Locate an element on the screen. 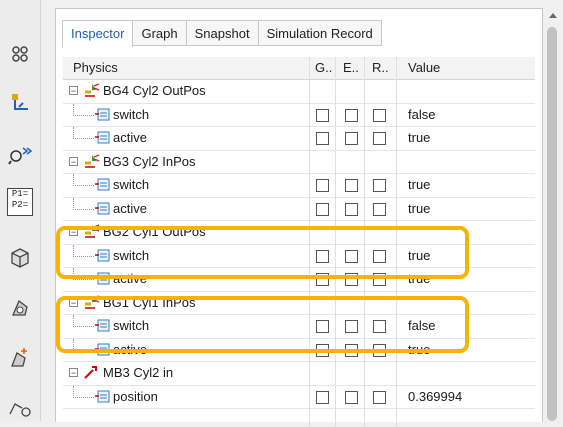 The height and width of the screenshot is (427, 563). tab-simulation-record: Simulation Record is located at coordinates (320, 33).